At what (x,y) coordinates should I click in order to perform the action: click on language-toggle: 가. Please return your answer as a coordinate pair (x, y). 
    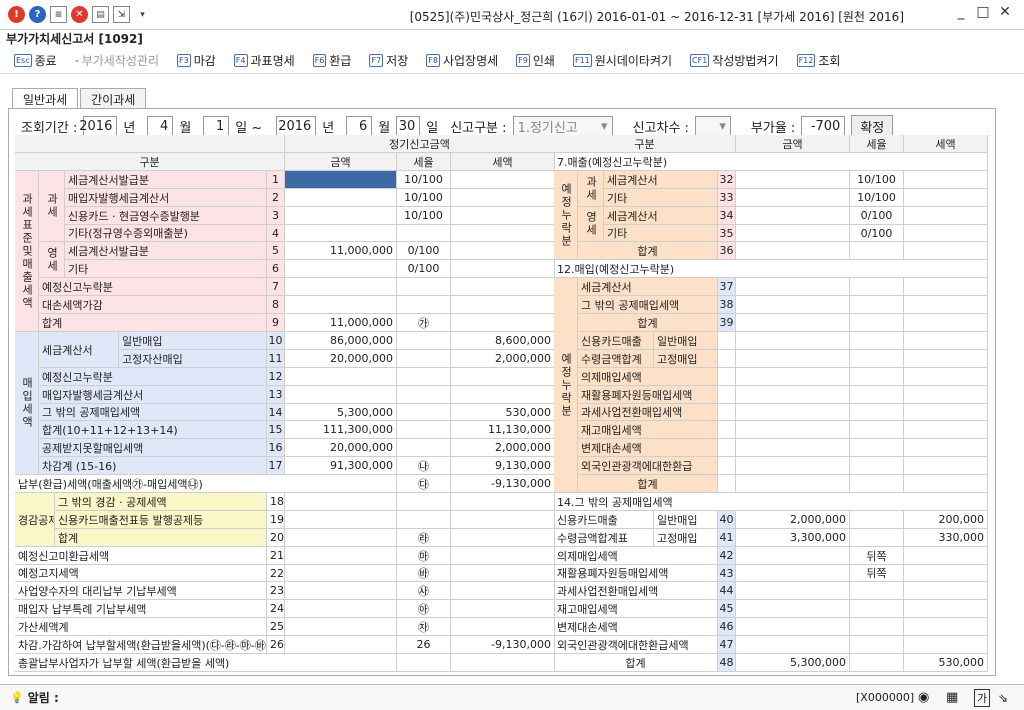
    Looking at the image, I should click on (982, 697).